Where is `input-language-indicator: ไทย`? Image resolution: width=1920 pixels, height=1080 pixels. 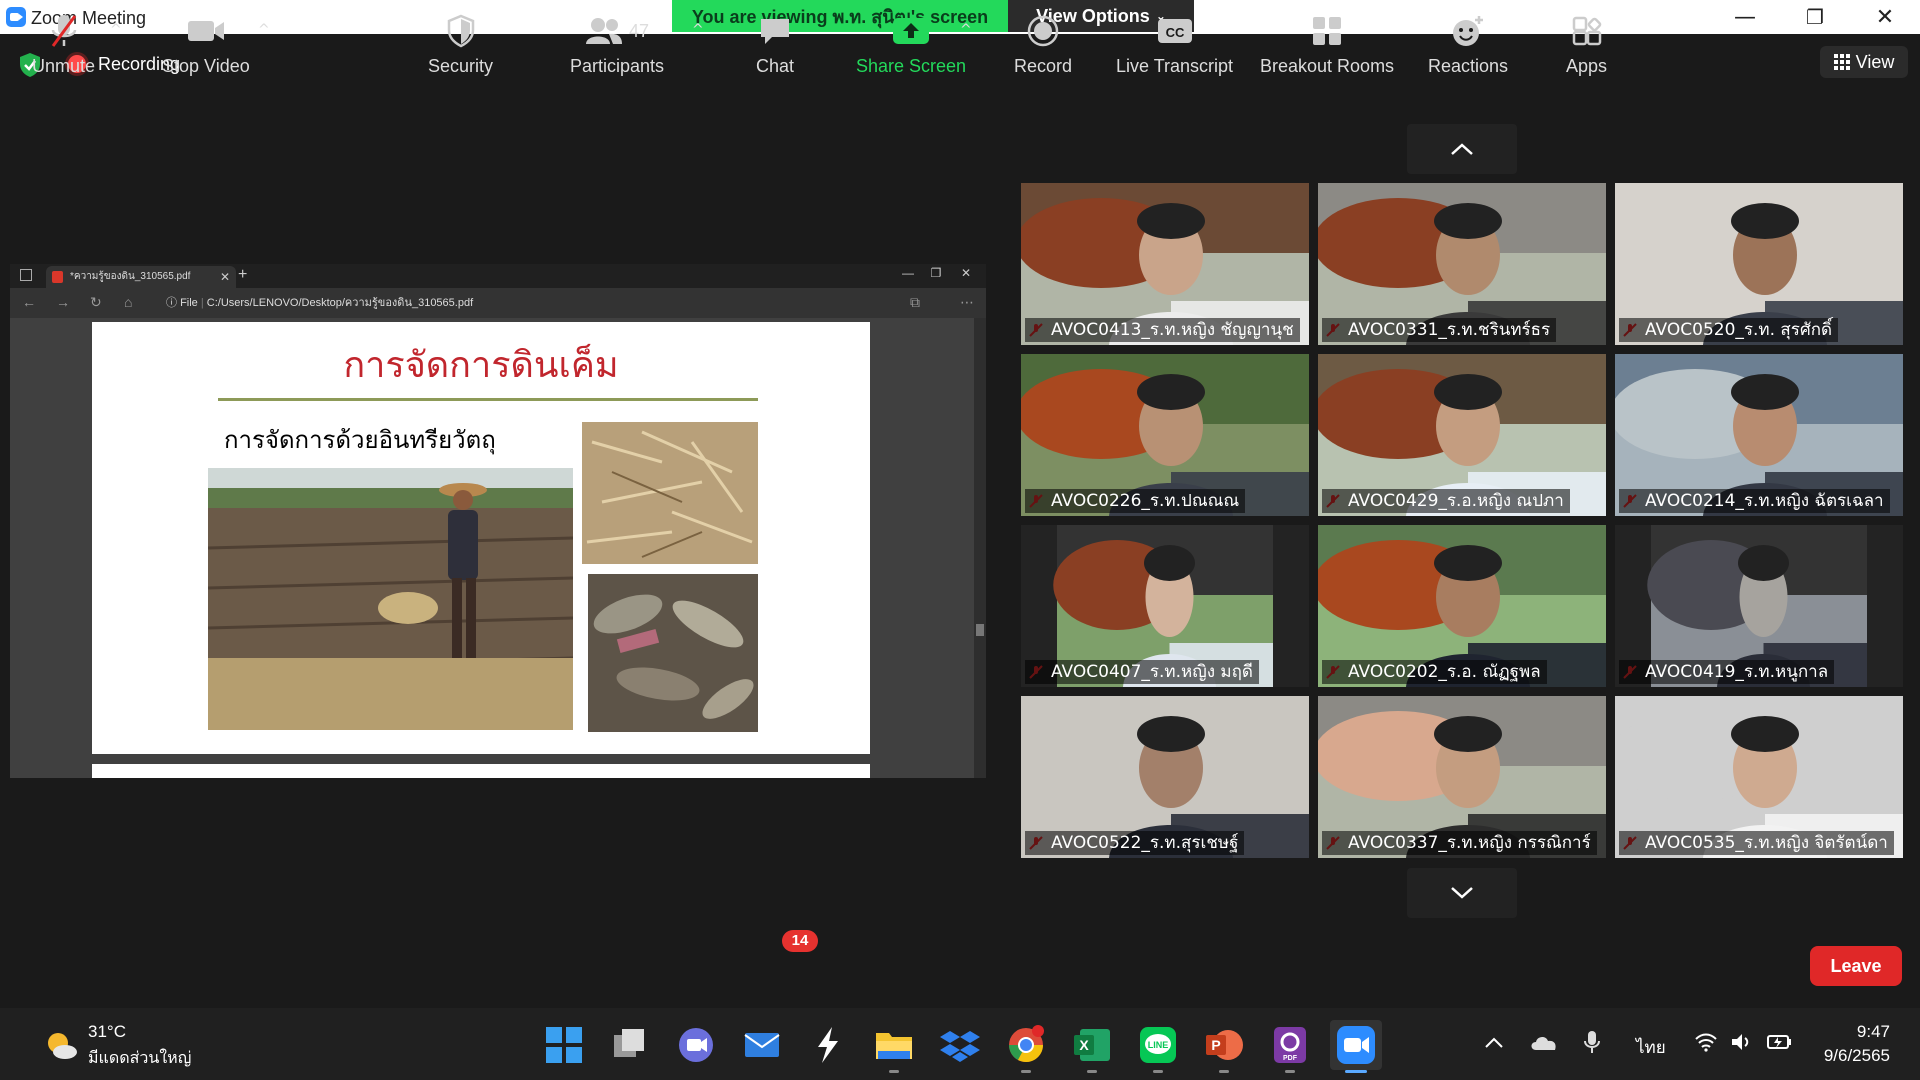 input-language-indicator: ไทย is located at coordinates (1651, 1047).